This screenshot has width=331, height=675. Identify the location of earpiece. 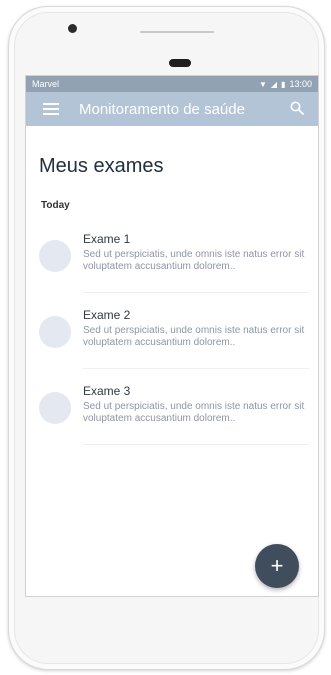
(180, 63).